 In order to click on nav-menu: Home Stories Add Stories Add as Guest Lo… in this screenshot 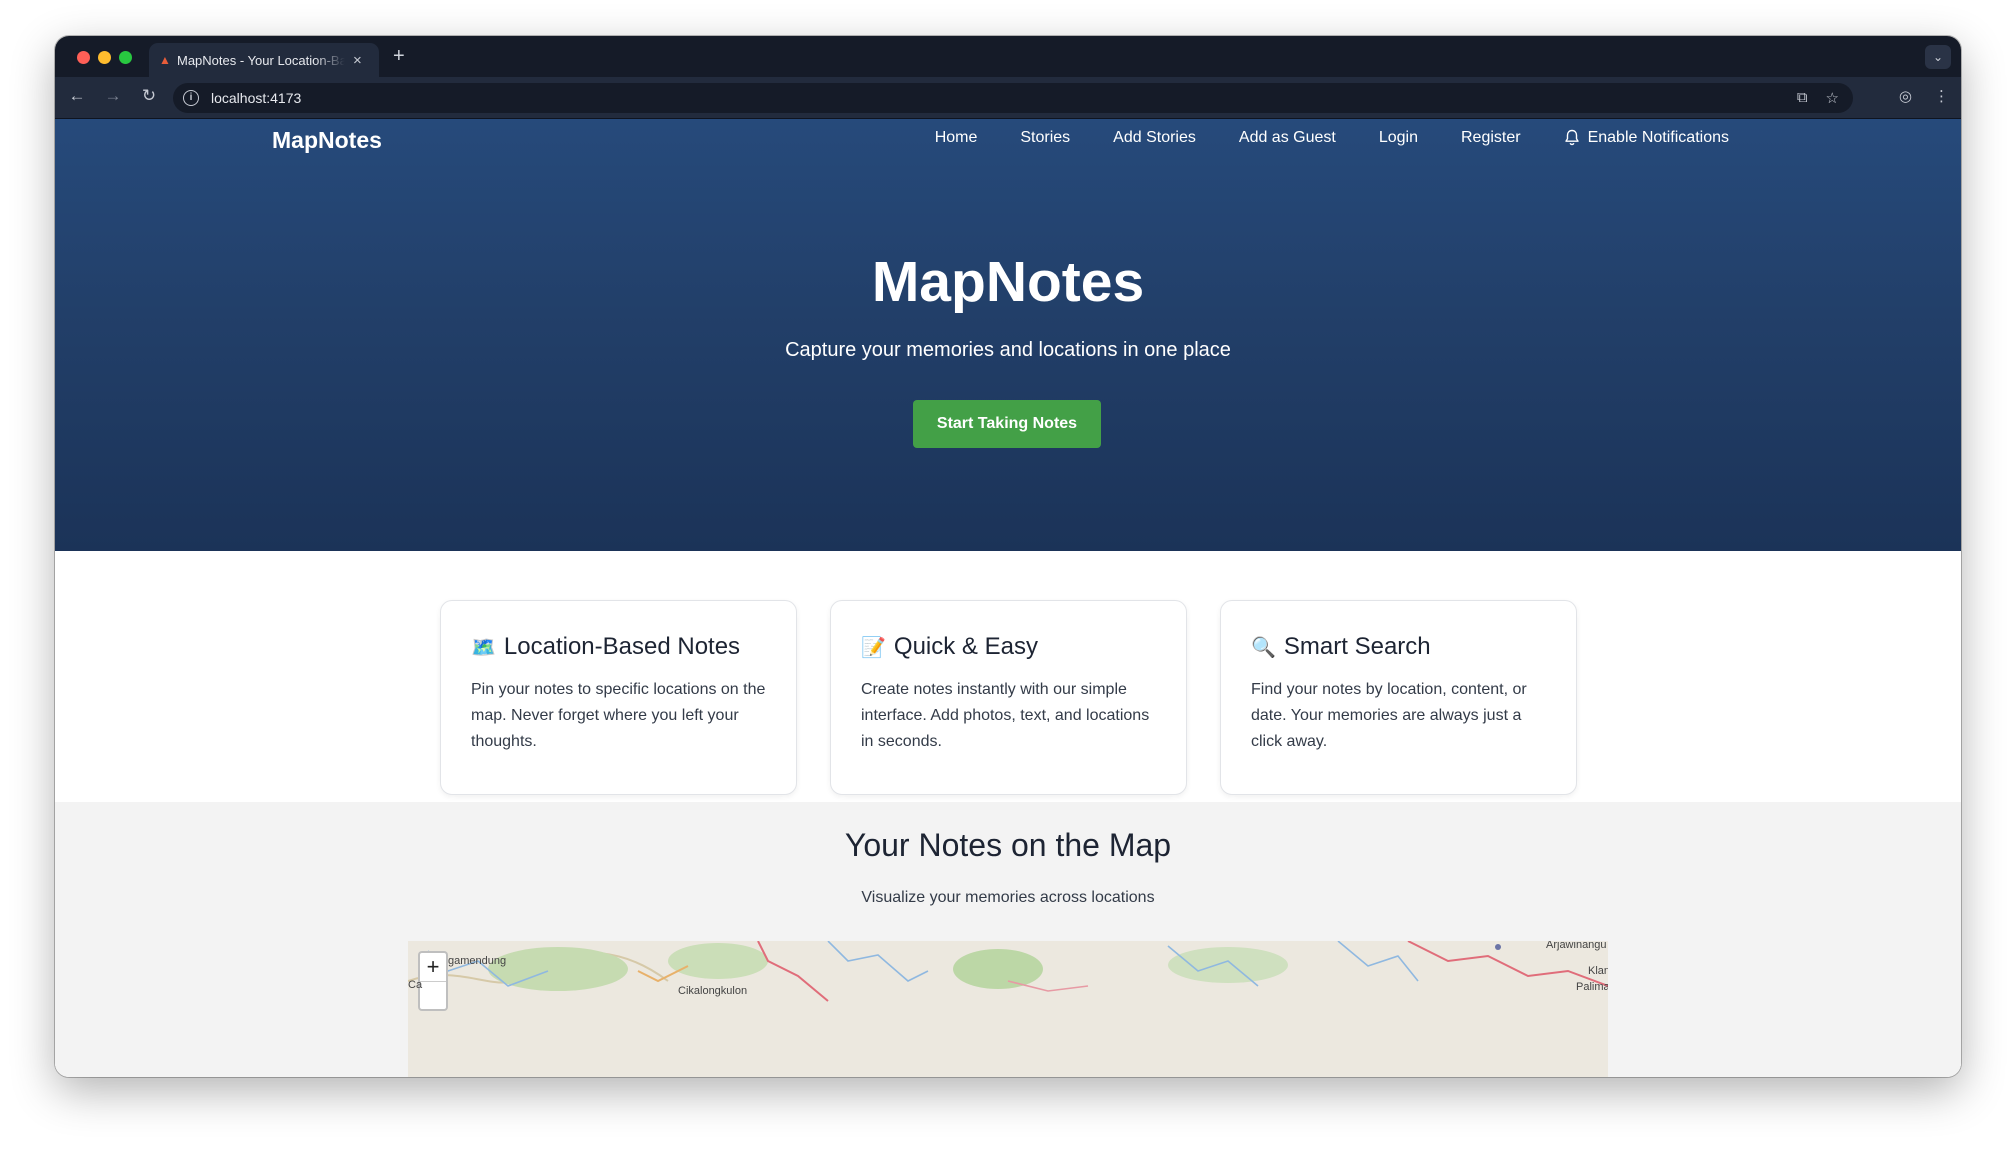, I will do `click(1310, 138)`.